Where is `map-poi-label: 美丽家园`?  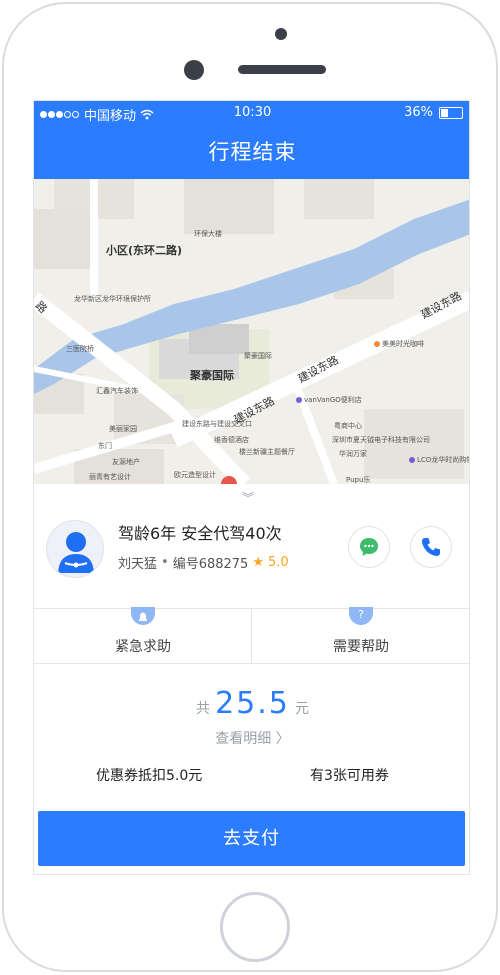
map-poi-label: 美丽家园 is located at coordinates (123, 429).